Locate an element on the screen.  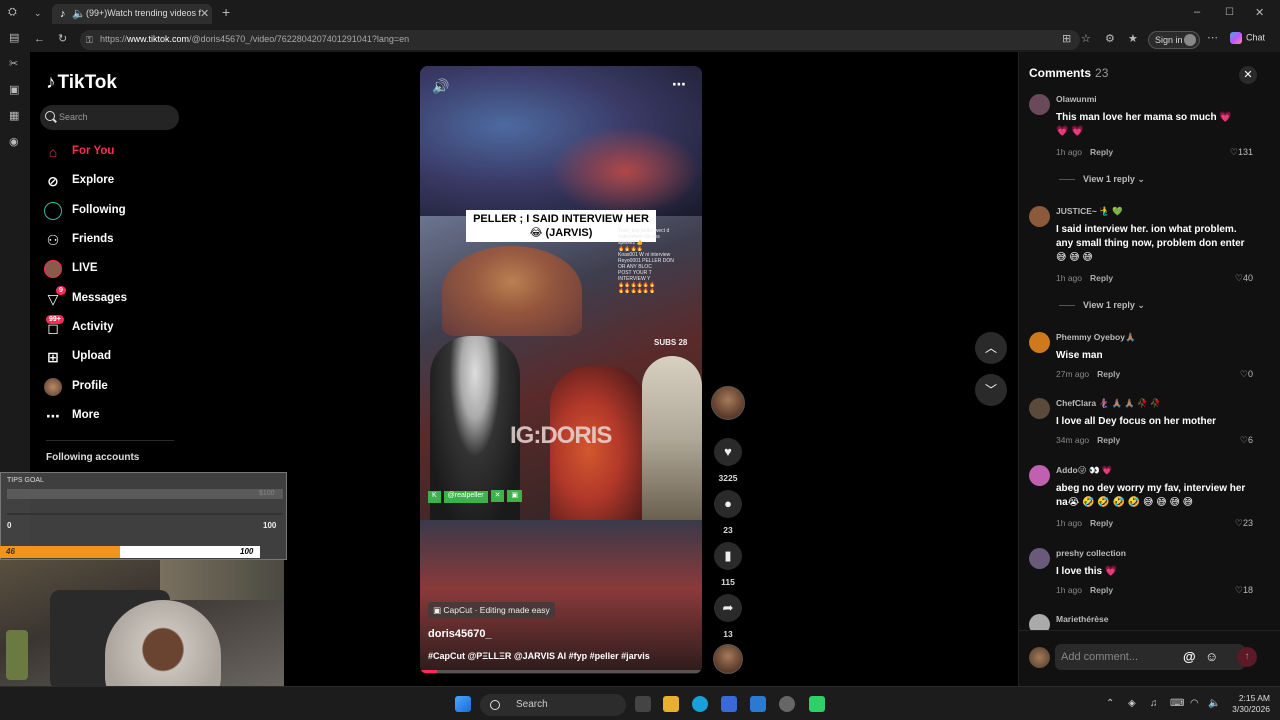
browser-profile-icon: ⛭ is located at coordinates (12, 12).